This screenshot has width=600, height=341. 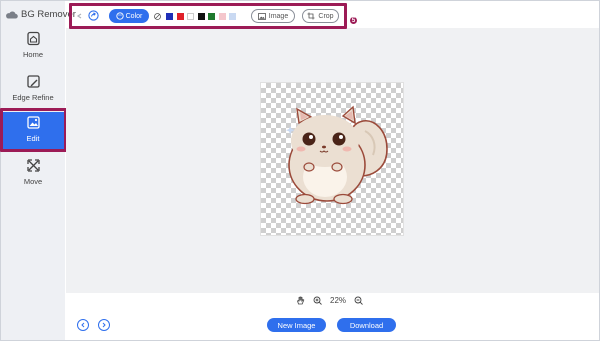 I want to click on edge-refine-icon, so click(x=33, y=81).